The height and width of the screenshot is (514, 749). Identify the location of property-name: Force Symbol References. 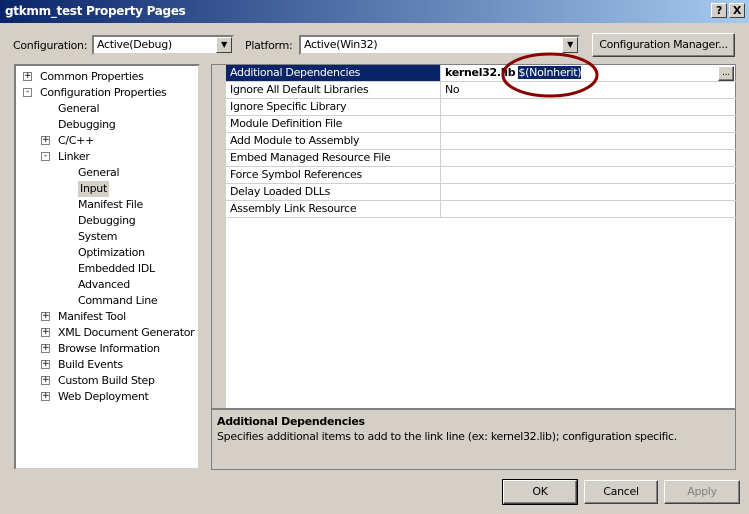
(333, 175).